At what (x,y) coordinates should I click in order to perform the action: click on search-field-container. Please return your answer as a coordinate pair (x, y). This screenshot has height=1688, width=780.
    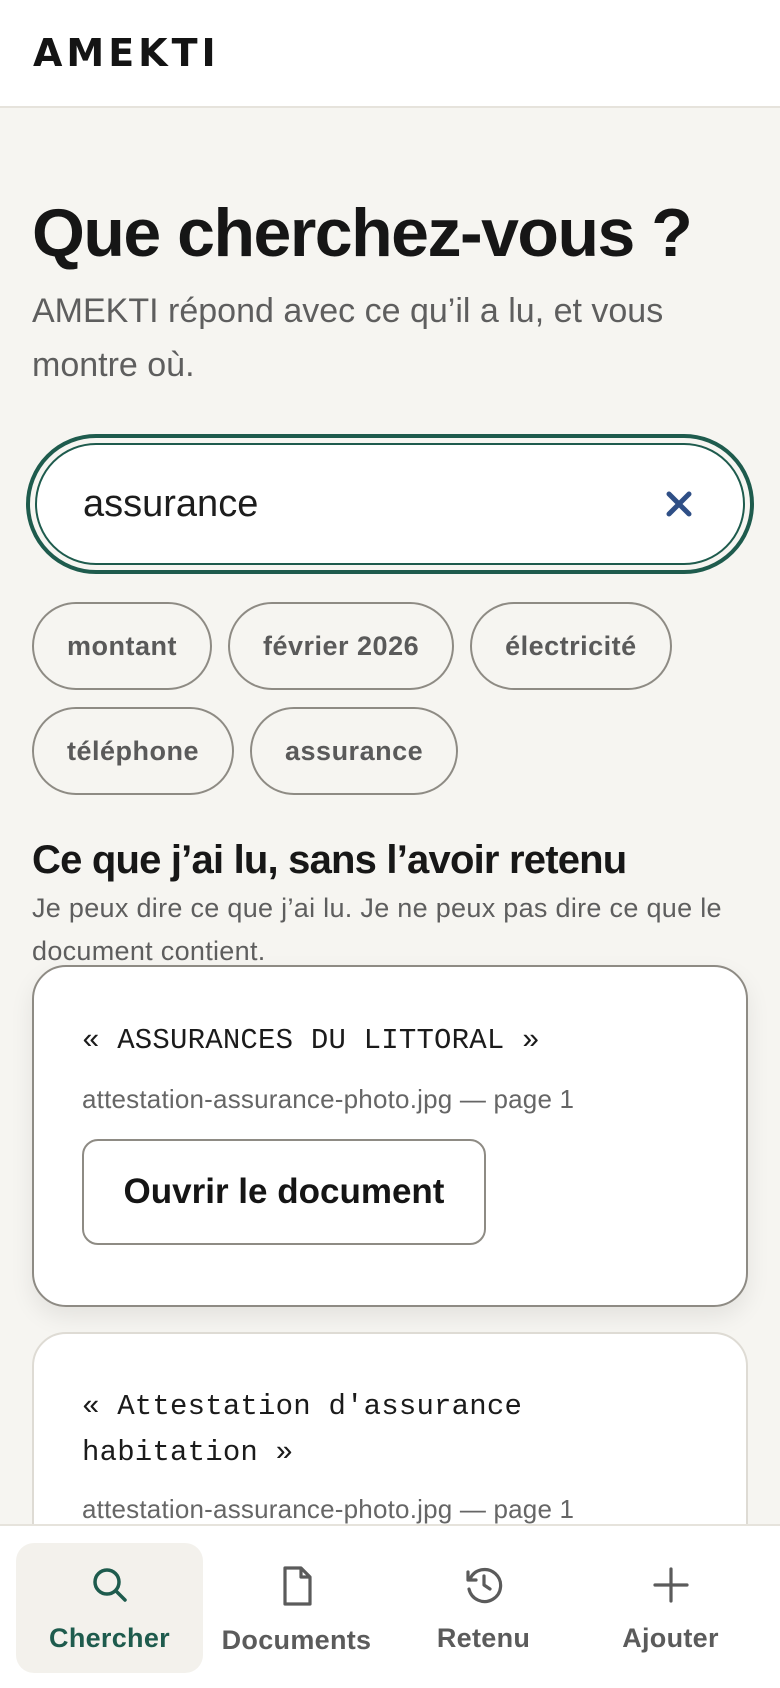
    Looking at the image, I should click on (390, 504).